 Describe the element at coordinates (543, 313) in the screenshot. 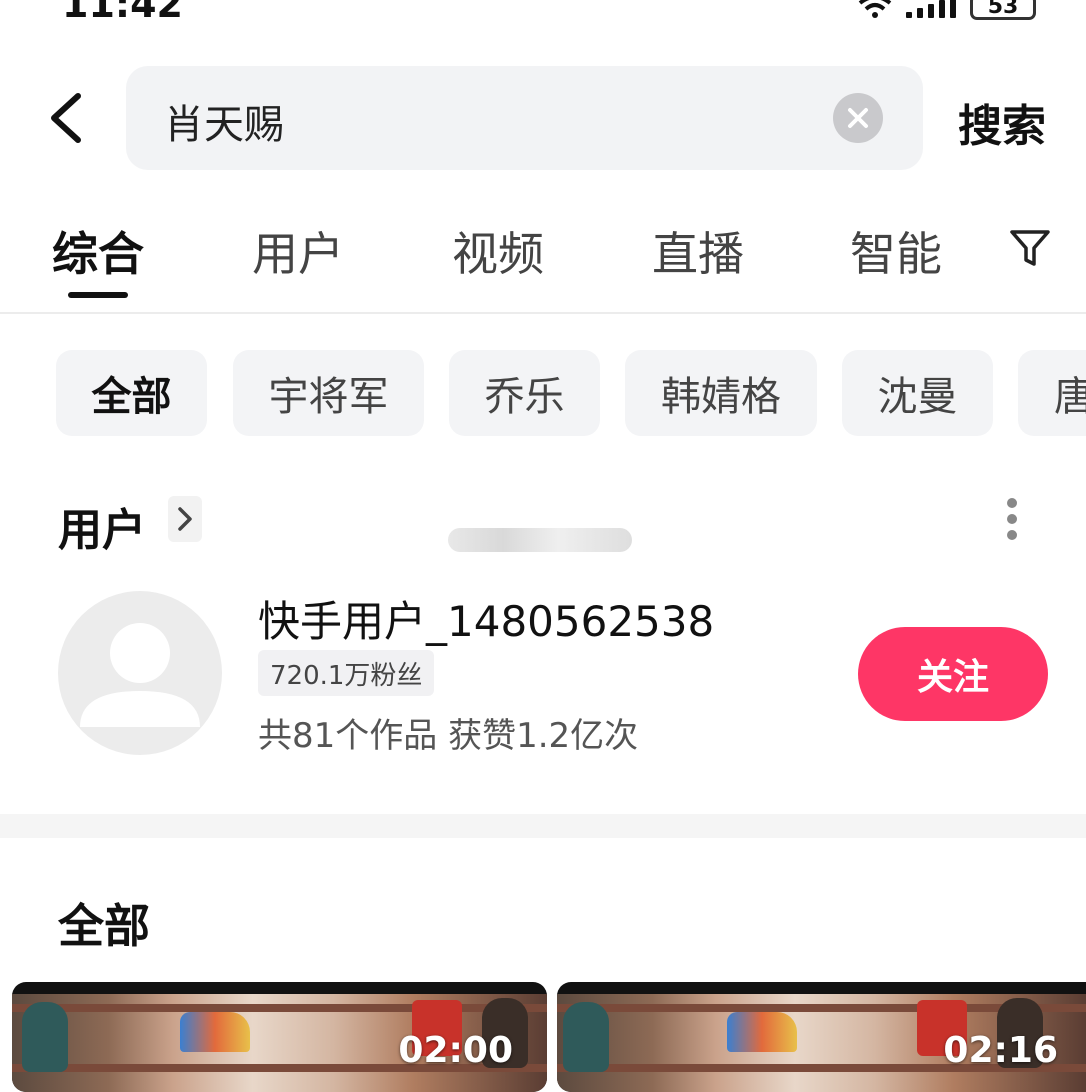

I see `tabs-divider` at that location.